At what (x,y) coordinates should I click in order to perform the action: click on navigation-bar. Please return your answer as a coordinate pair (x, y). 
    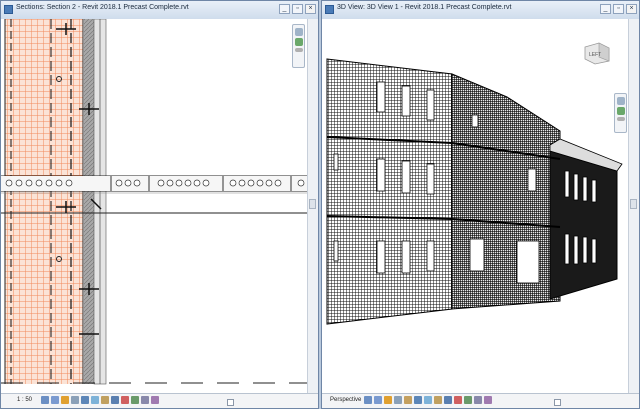
    Looking at the image, I should click on (620, 113).